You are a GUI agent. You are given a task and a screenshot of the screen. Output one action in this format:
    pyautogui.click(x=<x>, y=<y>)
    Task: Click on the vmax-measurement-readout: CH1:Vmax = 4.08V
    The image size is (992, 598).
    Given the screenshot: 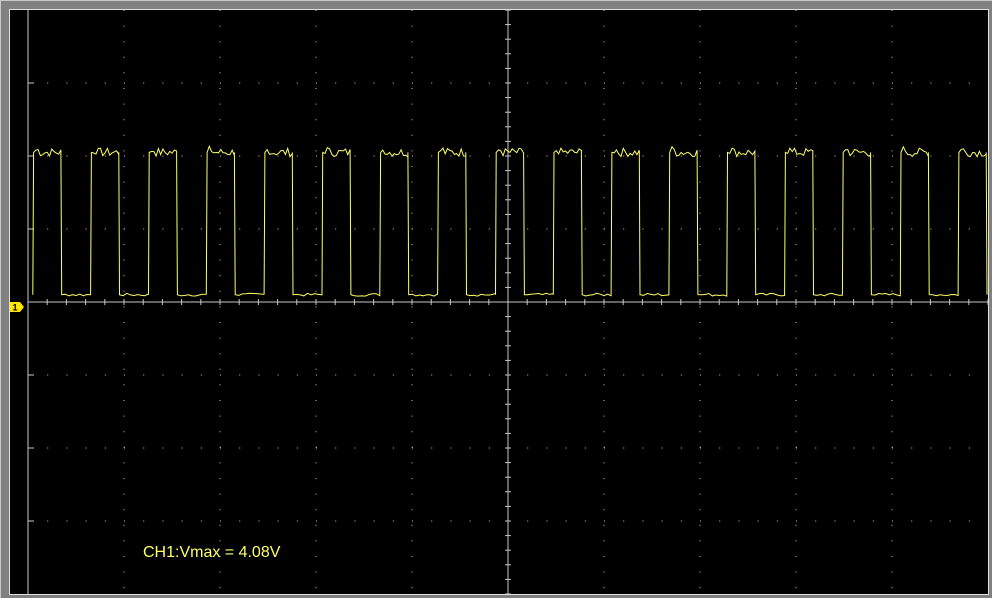 What is the action you would take?
    pyautogui.click(x=212, y=552)
    